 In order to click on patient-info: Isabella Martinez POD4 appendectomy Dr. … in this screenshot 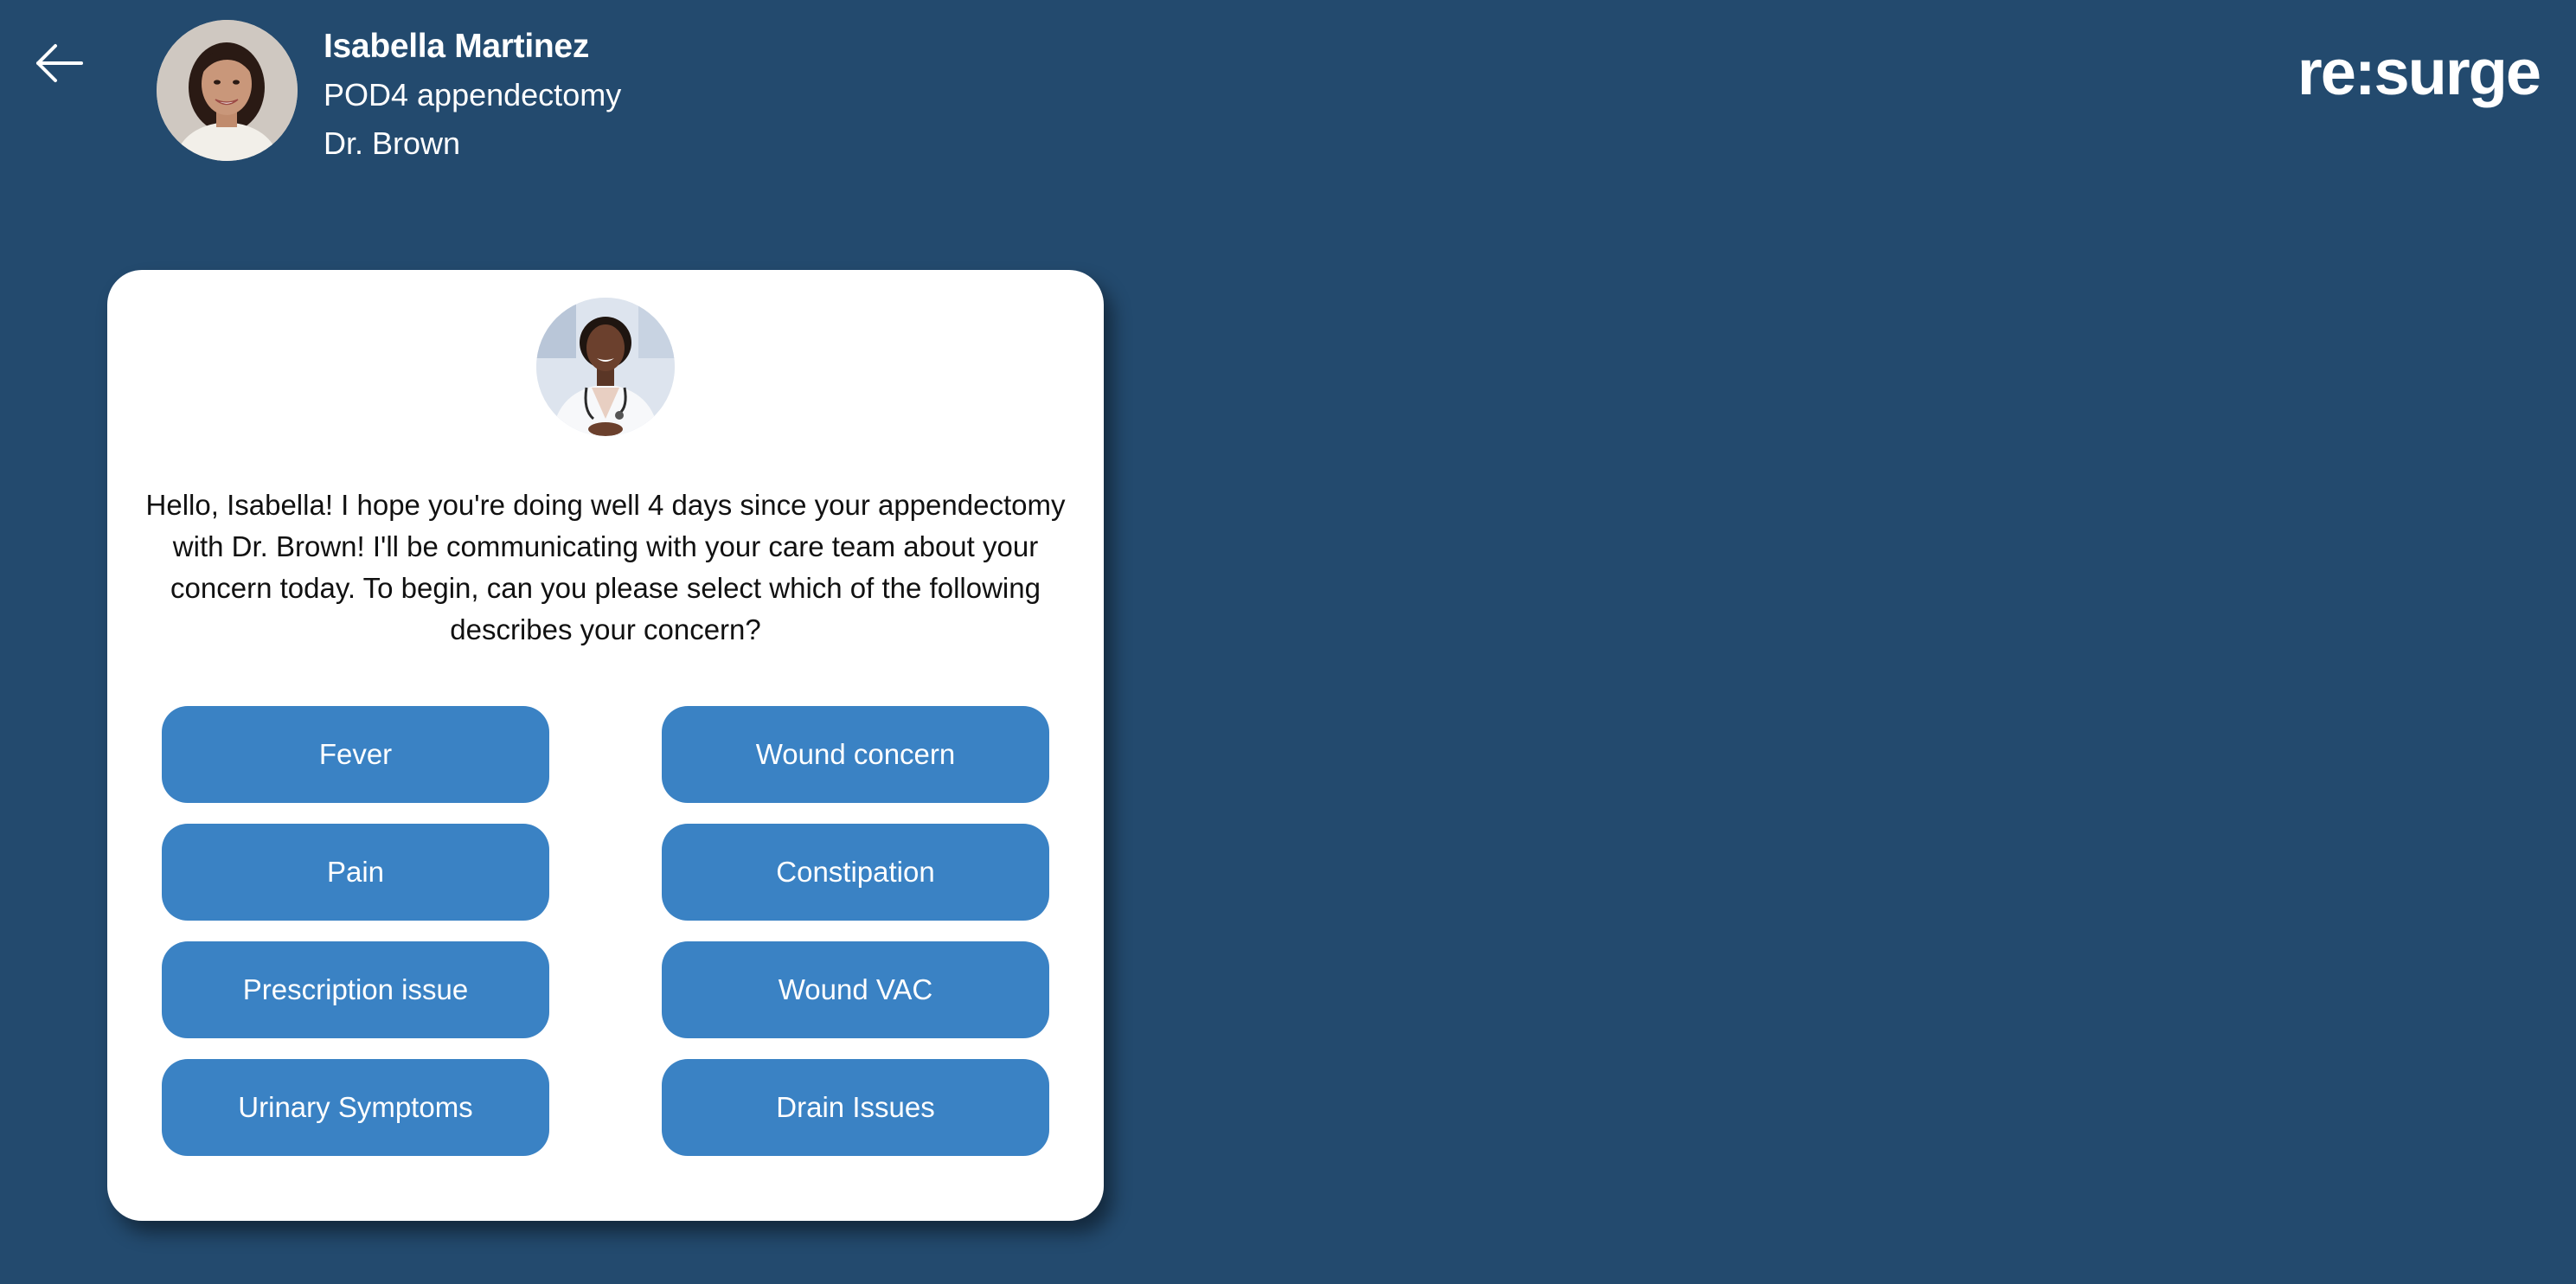, I will do `click(472, 95)`.